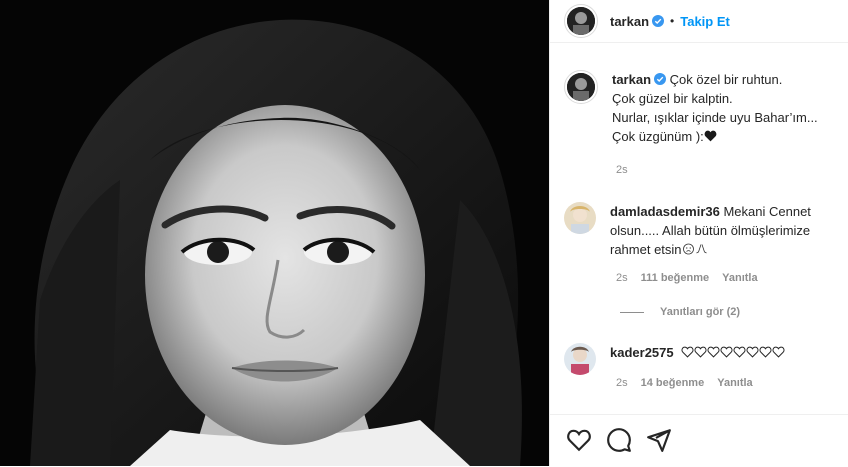 This screenshot has width=848, height=467. Describe the element at coordinates (673, 383) in the screenshot. I see `comment-likes: 14 beğenme` at that location.